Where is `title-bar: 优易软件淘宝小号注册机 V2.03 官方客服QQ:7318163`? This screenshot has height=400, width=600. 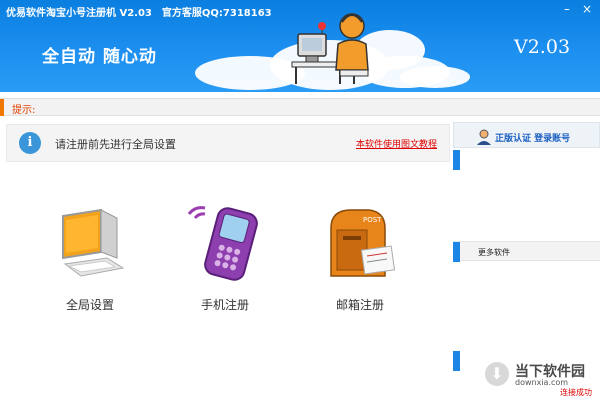
title-bar: 优易软件淘宝小号注册机 V2.03 官方客服QQ:7318163 is located at coordinates (139, 11).